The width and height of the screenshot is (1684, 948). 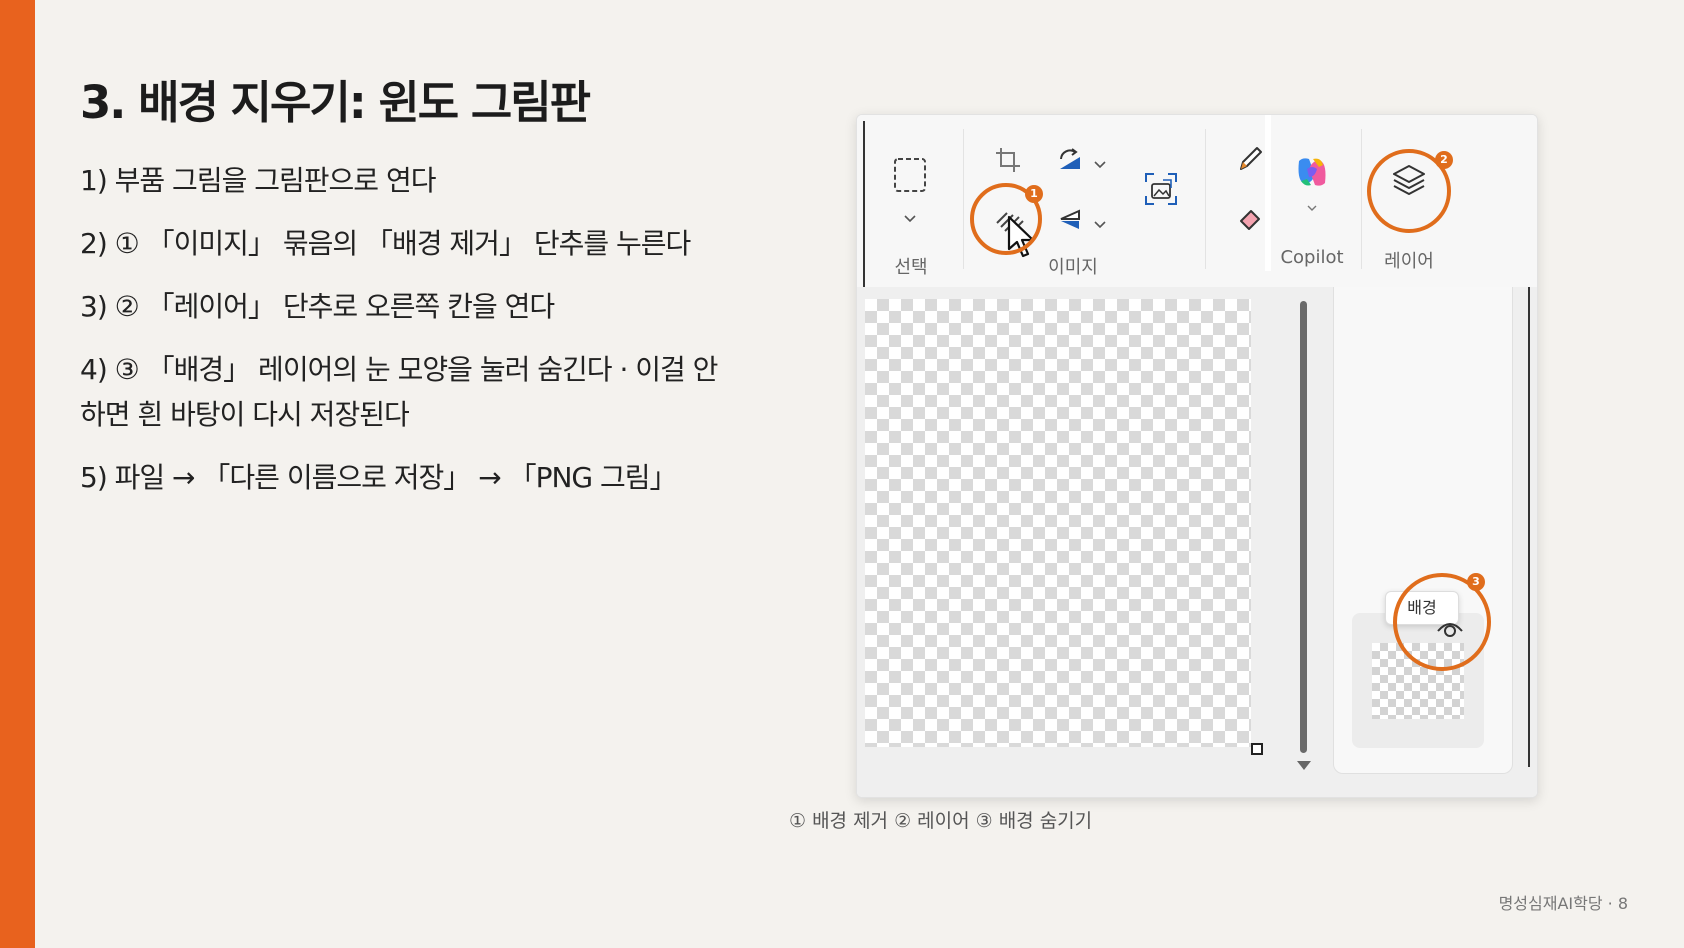 I want to click on step-item: 5) 파일 → 「다른 이름으로 저장」 → 「PNG 그림」, so click(x=410, y=477).